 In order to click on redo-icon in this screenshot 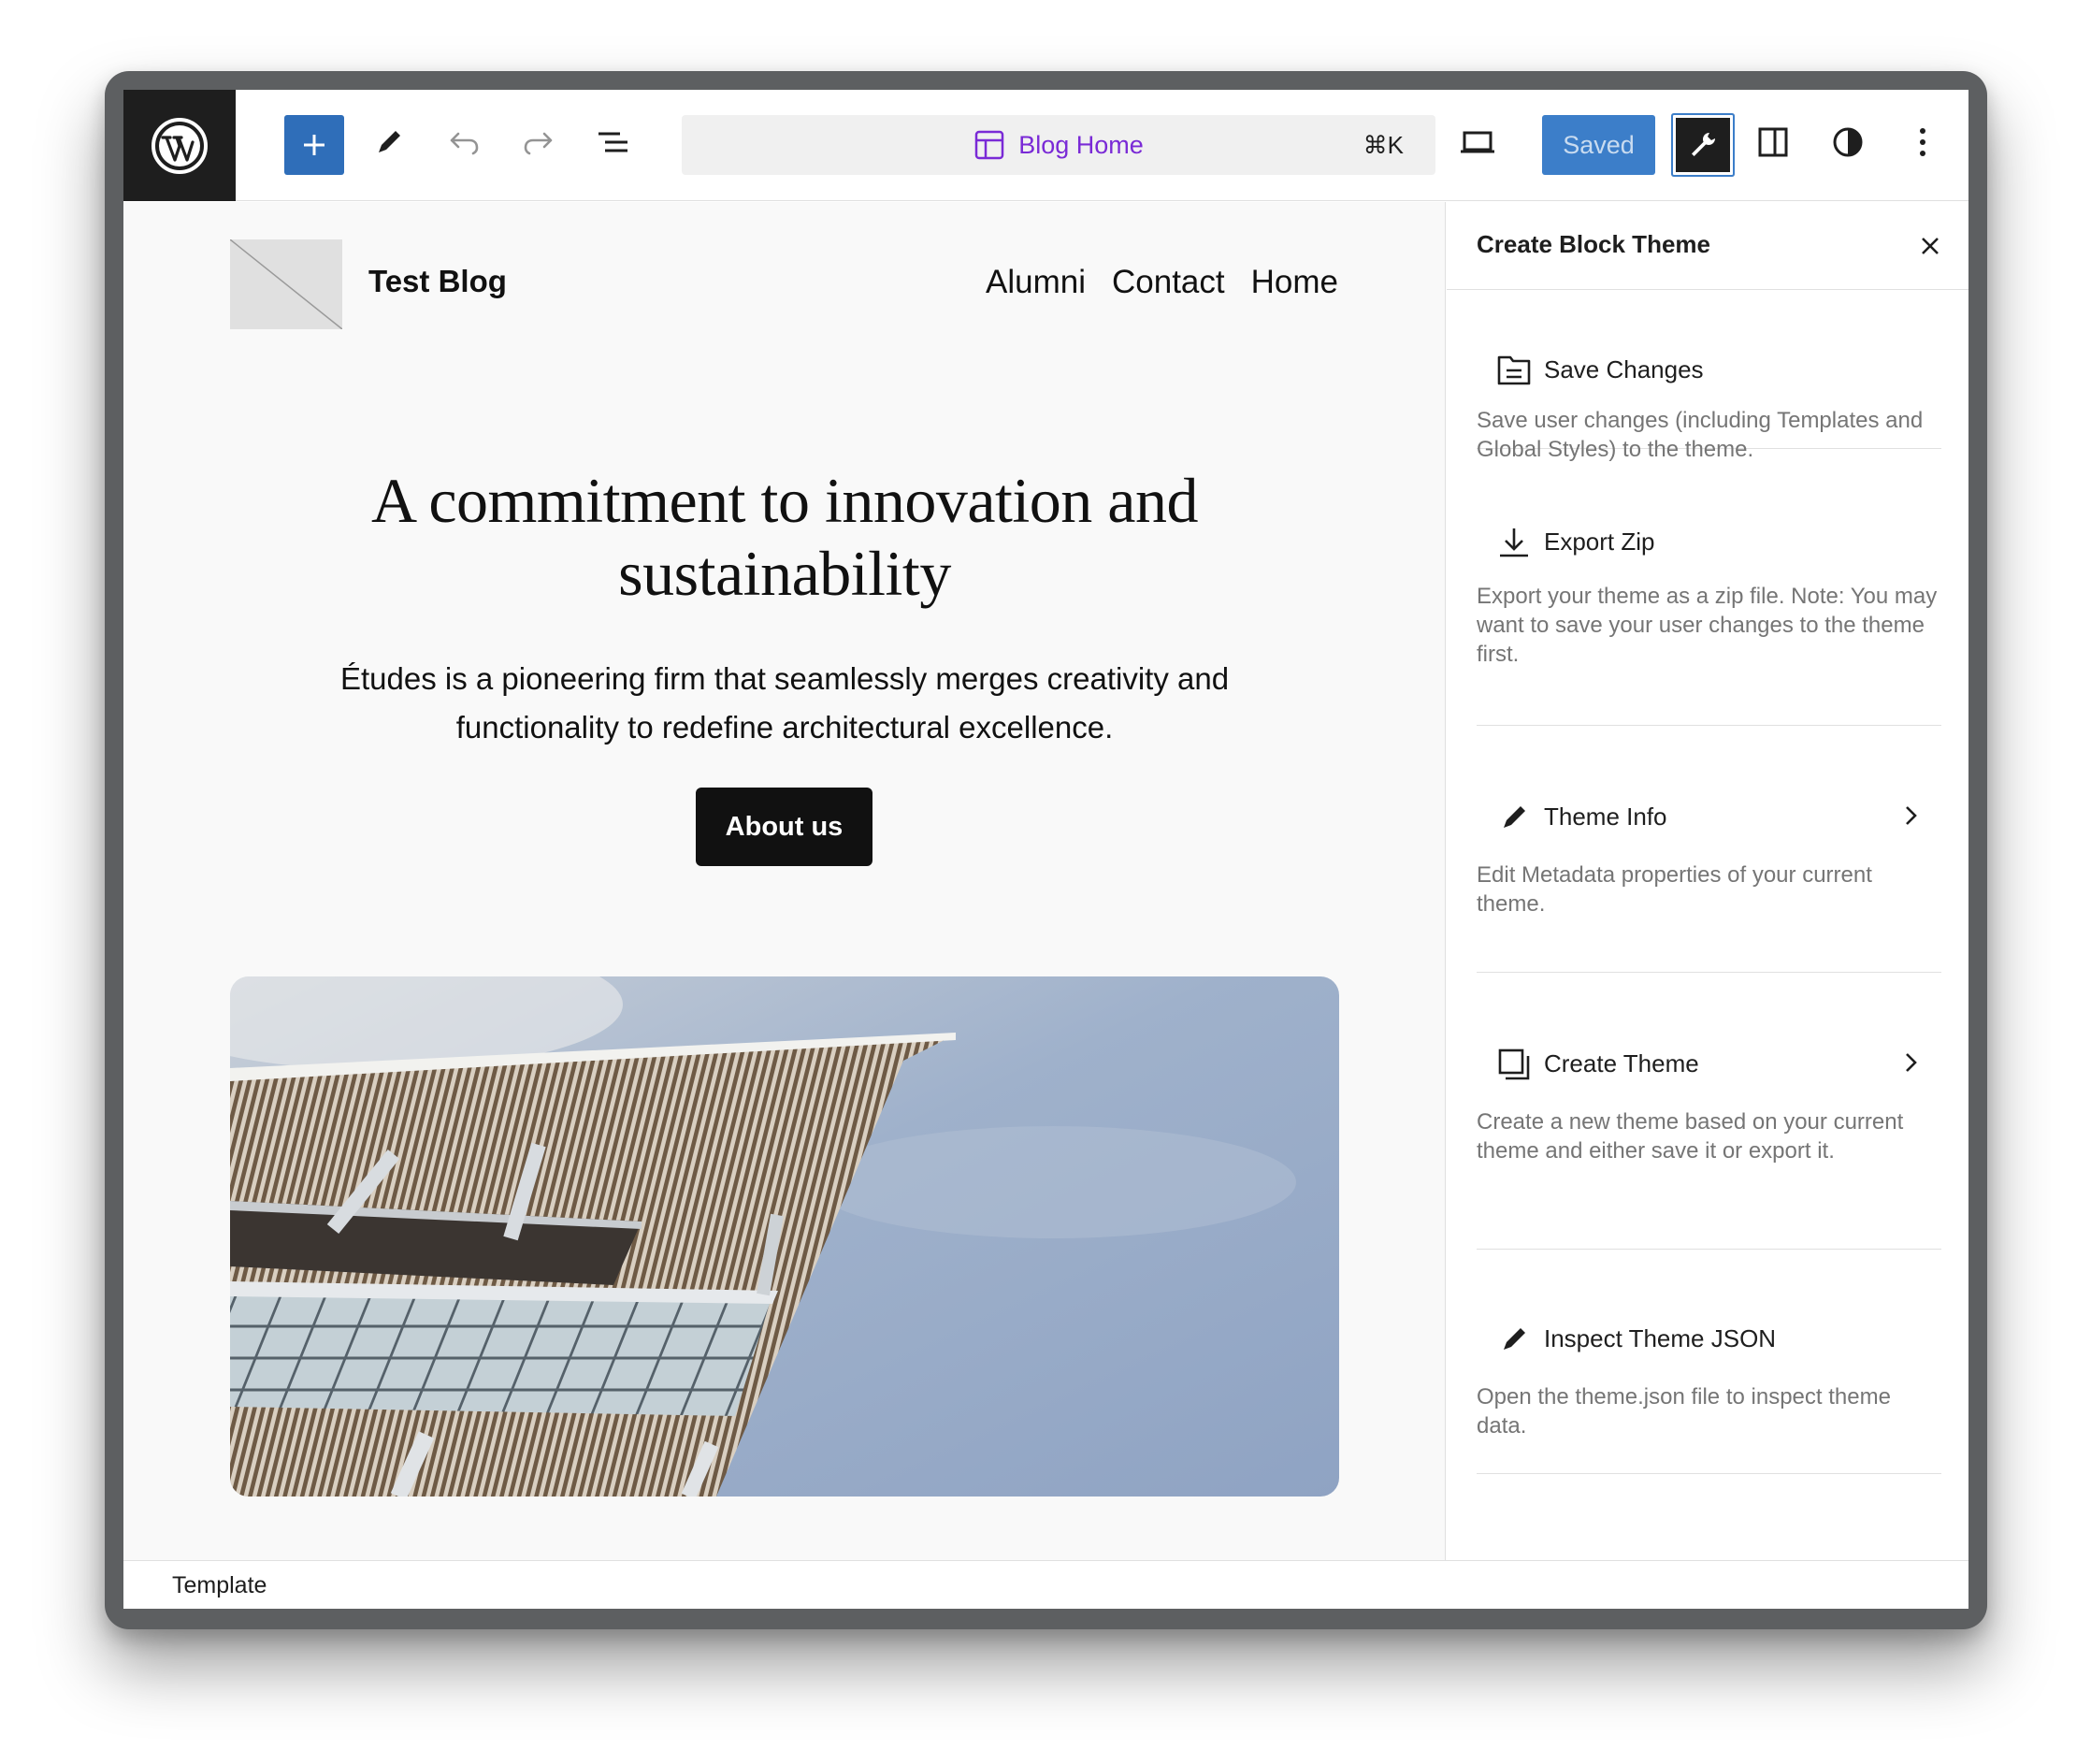, I will do `click(538, 143)`.